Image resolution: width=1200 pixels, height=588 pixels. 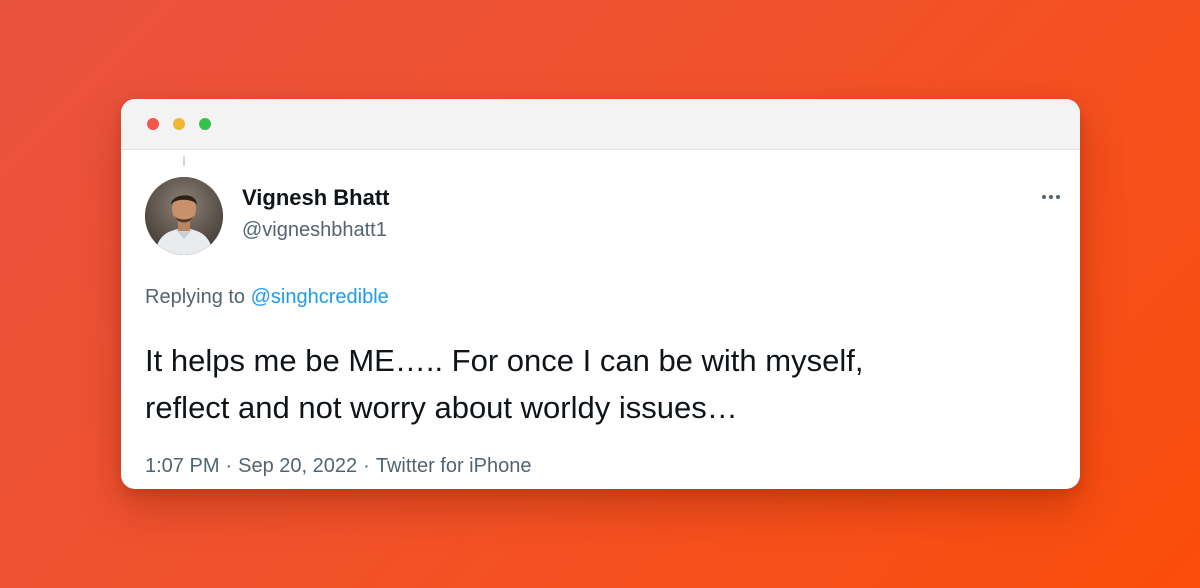 I want to click on ellipsis-icon, so click(x=1051, y=197).